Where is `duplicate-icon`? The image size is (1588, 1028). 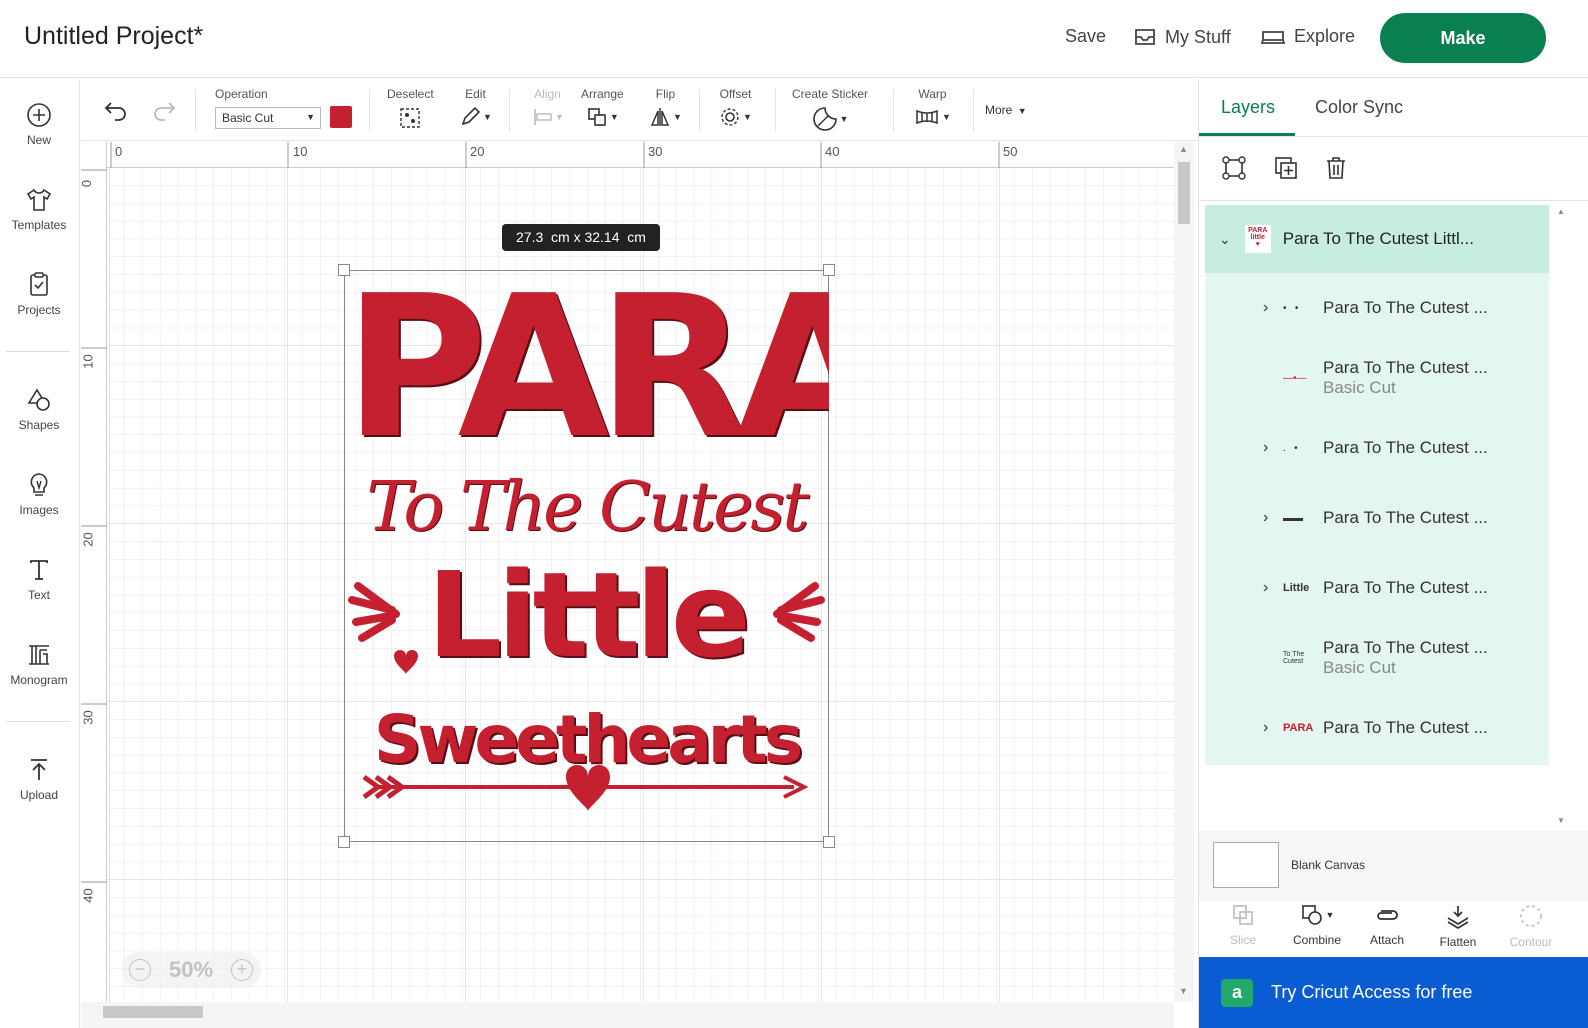 duplicate-icon is located at coordinates (1286, 168).